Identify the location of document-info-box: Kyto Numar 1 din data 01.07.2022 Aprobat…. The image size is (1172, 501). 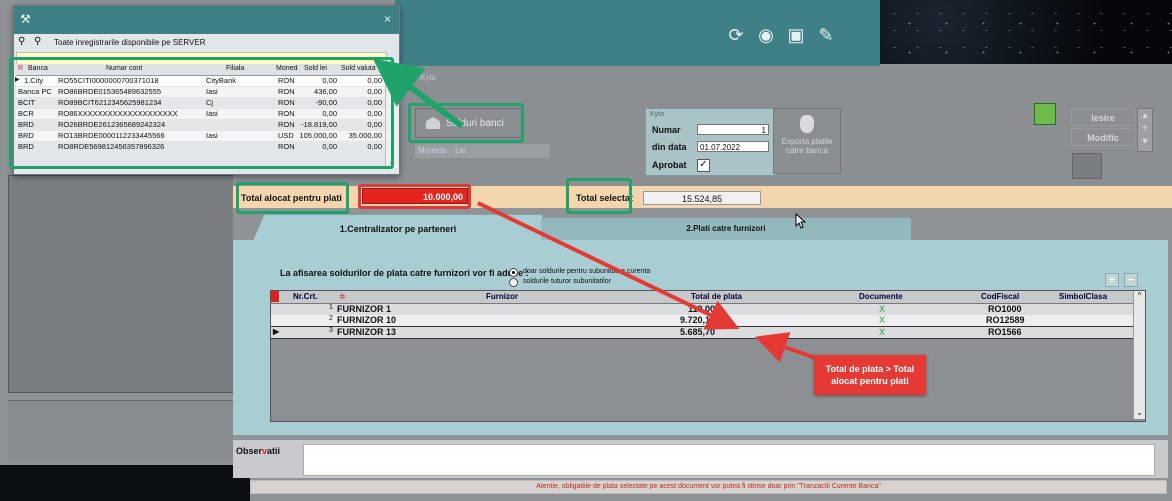
(711, 142).